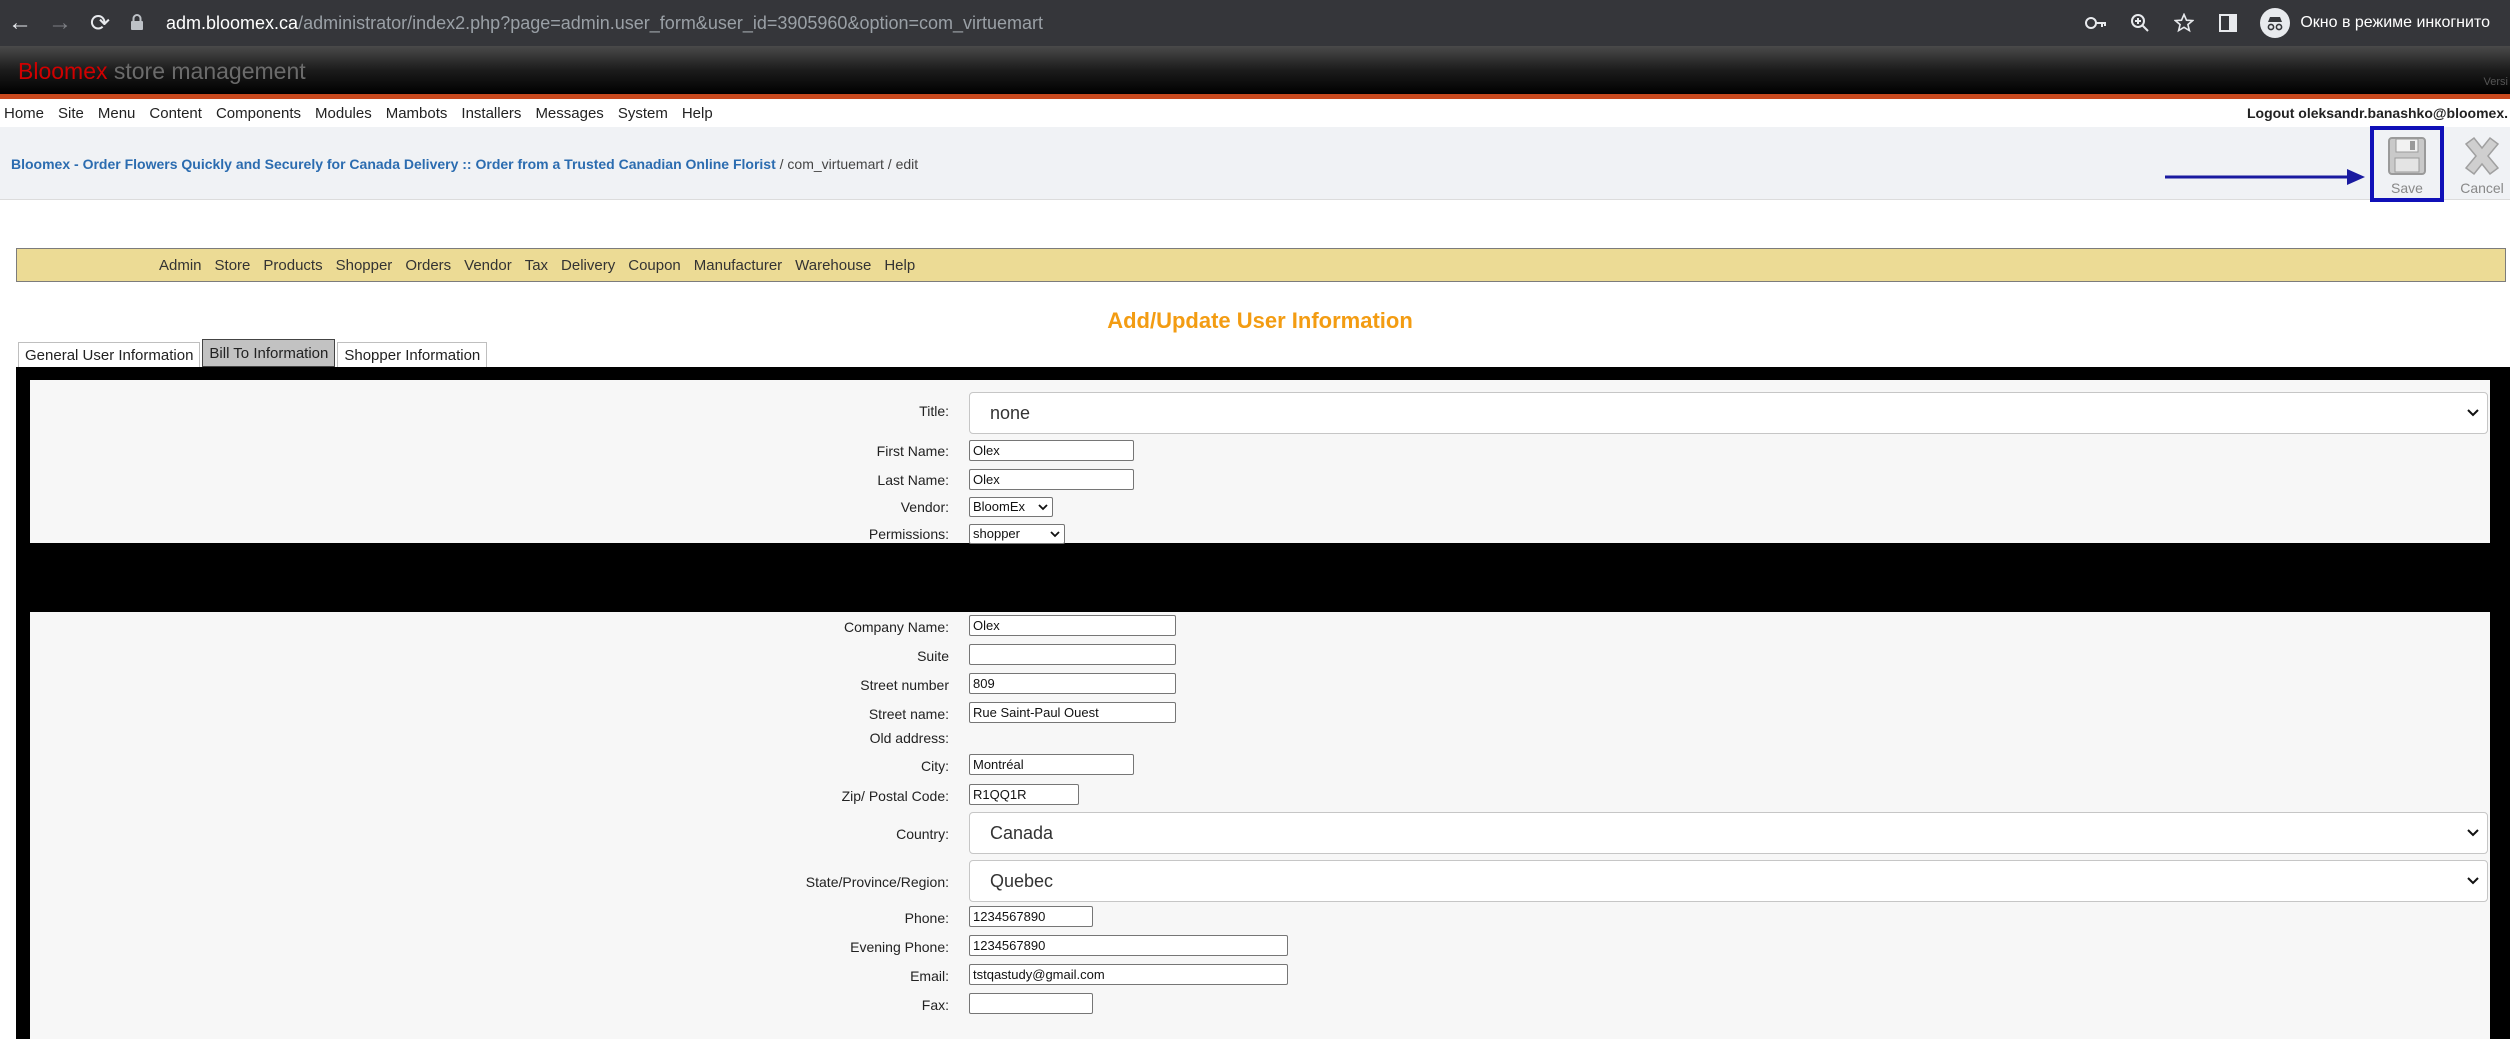  Describe the element at coordinates (2395, 22) in the screenshot. I see `incognito-label: Окно в режиме инкогнито` at that location.